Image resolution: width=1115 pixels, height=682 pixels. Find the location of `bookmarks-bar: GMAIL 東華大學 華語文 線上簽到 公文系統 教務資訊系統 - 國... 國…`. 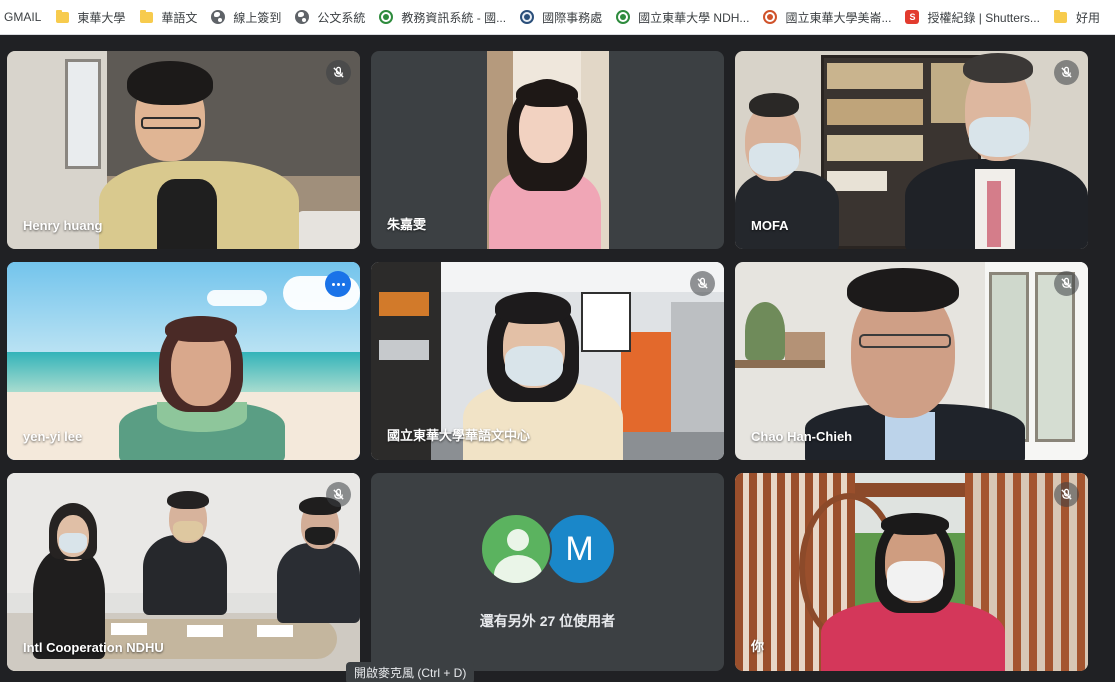

bookmarks-bar: GMAIL 東華大學 華語文 線上簽到 公文系統 教務資訊系統 - 國... 國… is located at coordinates (557, 17).